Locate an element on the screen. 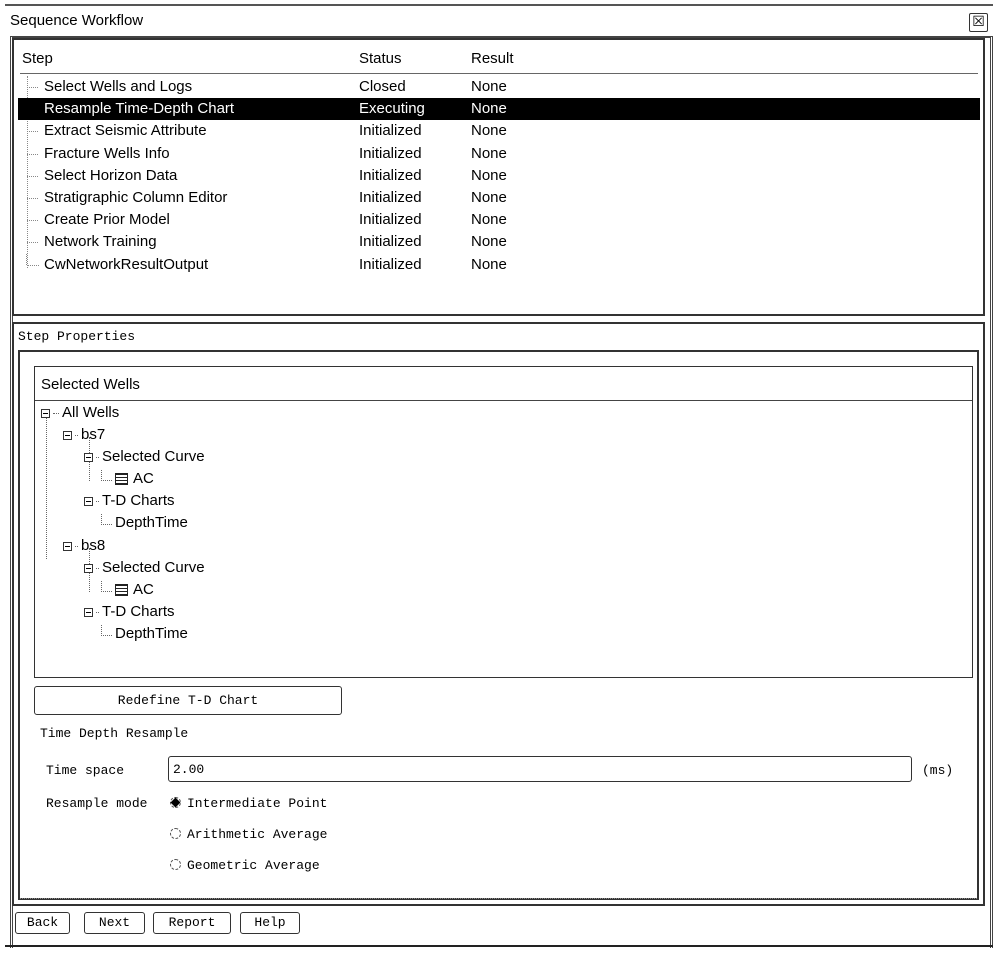 The width and height of the screenshot is (1000, 954). column-header-status: Status is located at coordinates (380, 58).